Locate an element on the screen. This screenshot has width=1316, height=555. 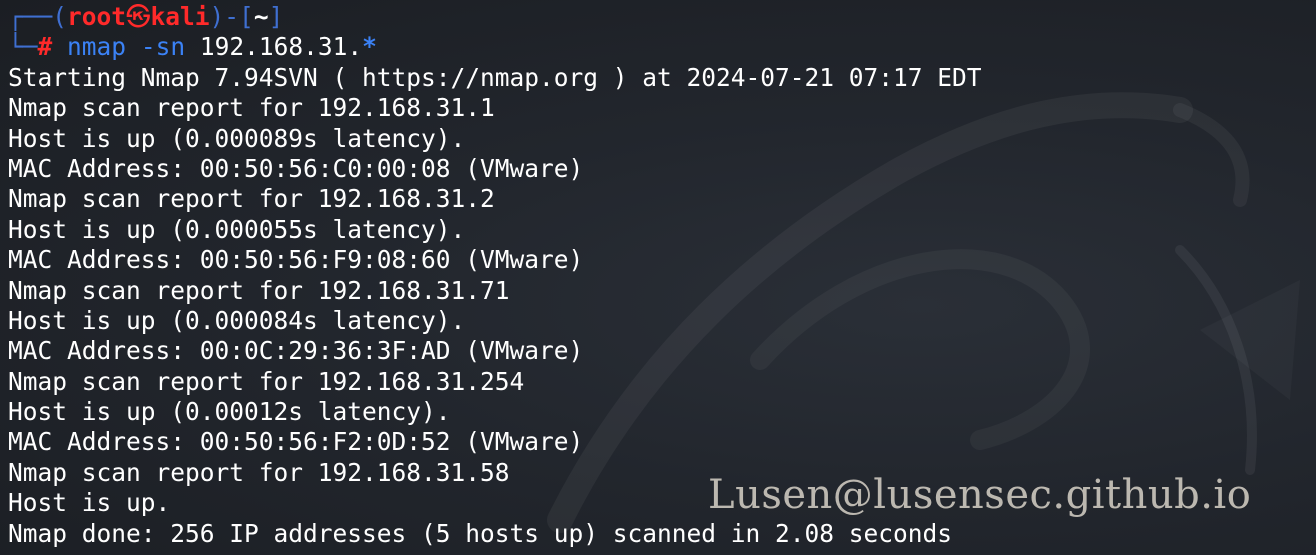
command-target: 192.168.31. is located at coordinates (281, 47).